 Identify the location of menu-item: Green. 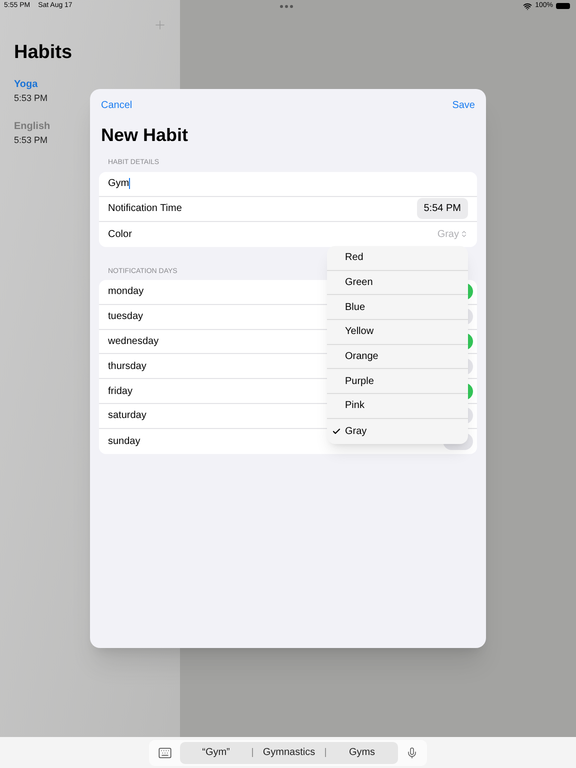
(397, 283).